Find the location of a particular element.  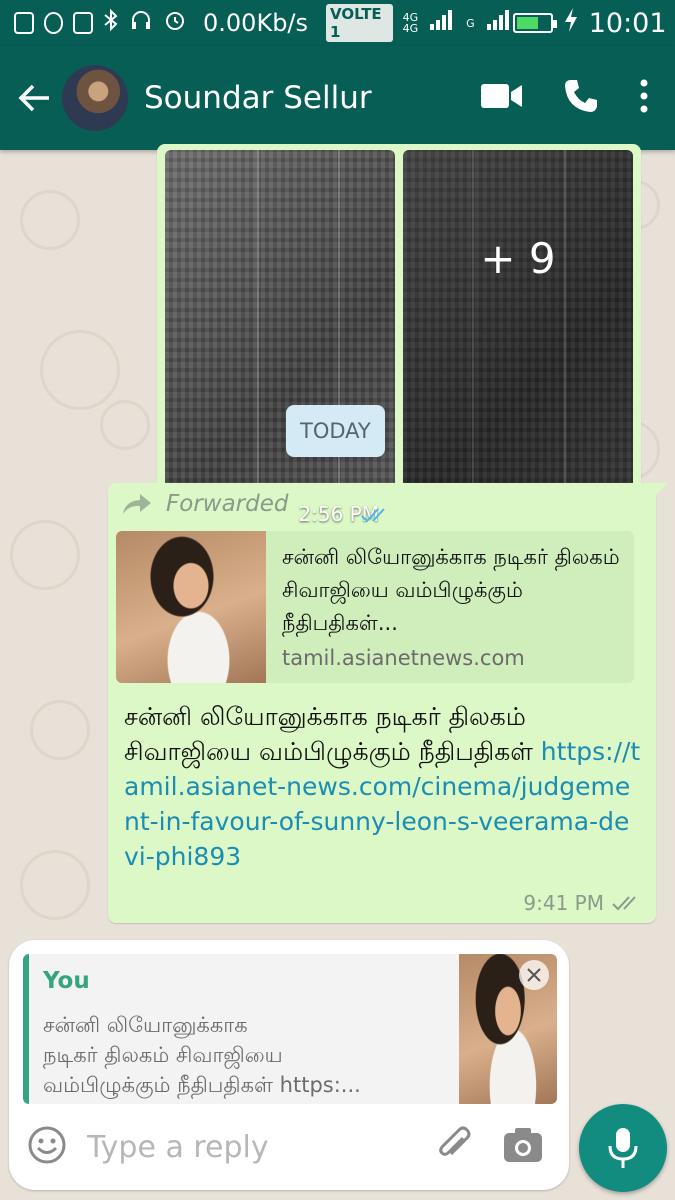

network-speed: 0.00Kb/s is located at coordinates (256, 23).